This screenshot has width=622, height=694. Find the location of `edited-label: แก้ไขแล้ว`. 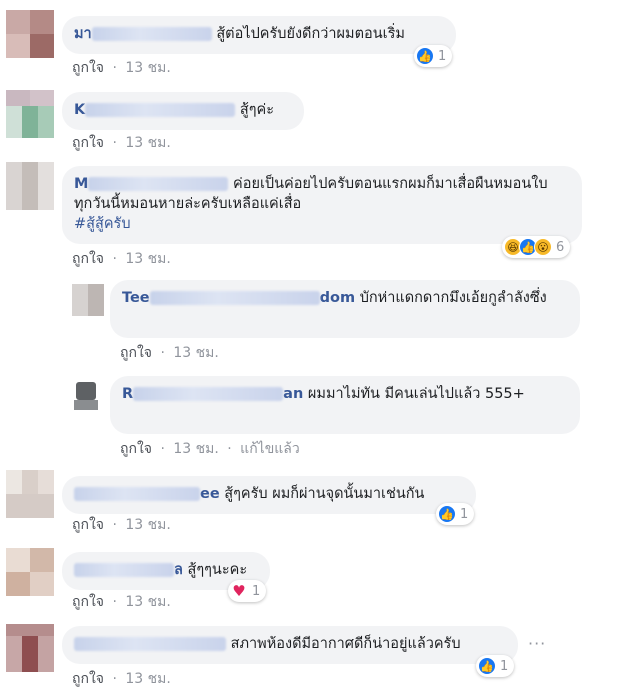

edited-label: แก้ไขแล้ว is located at coordinates (270, 449).